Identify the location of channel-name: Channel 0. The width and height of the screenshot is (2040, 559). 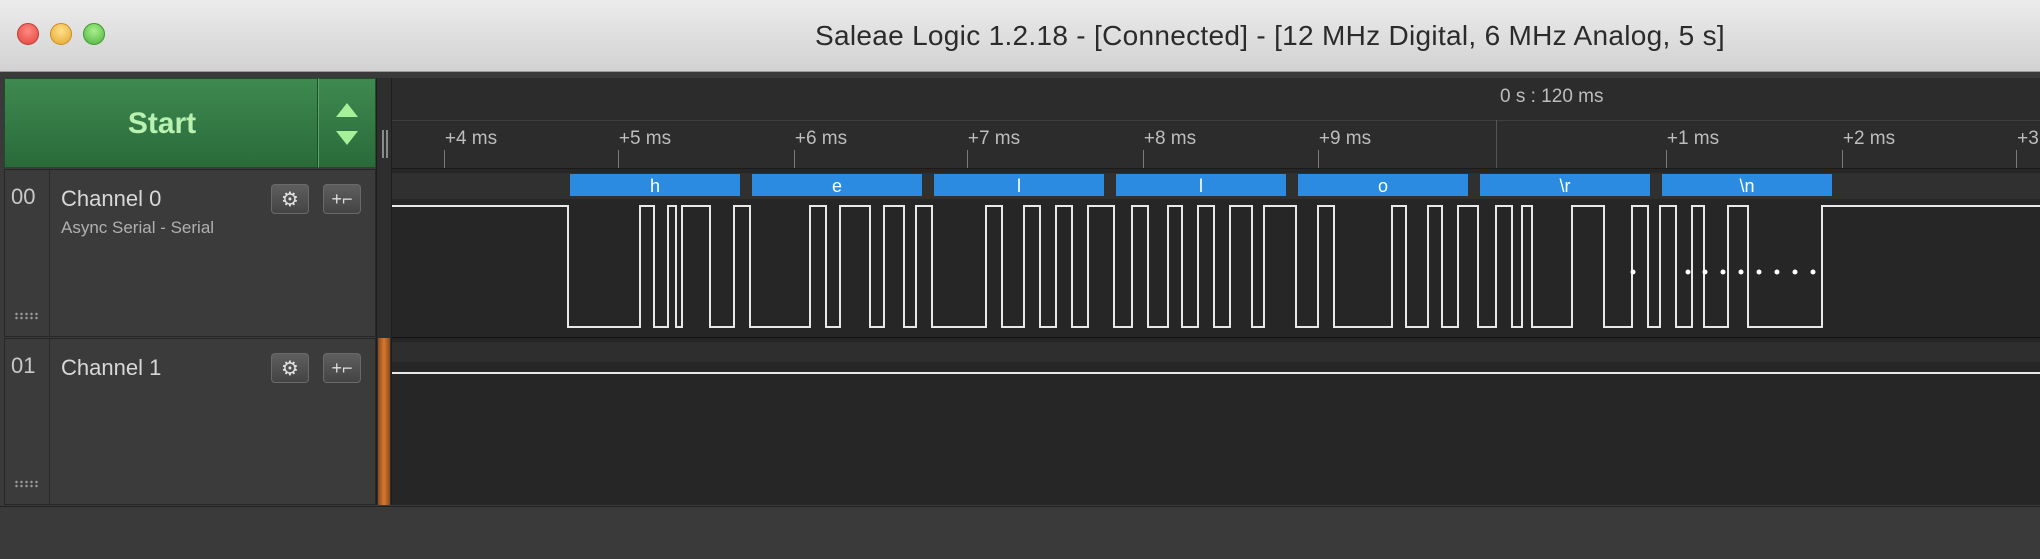
(111, 199).